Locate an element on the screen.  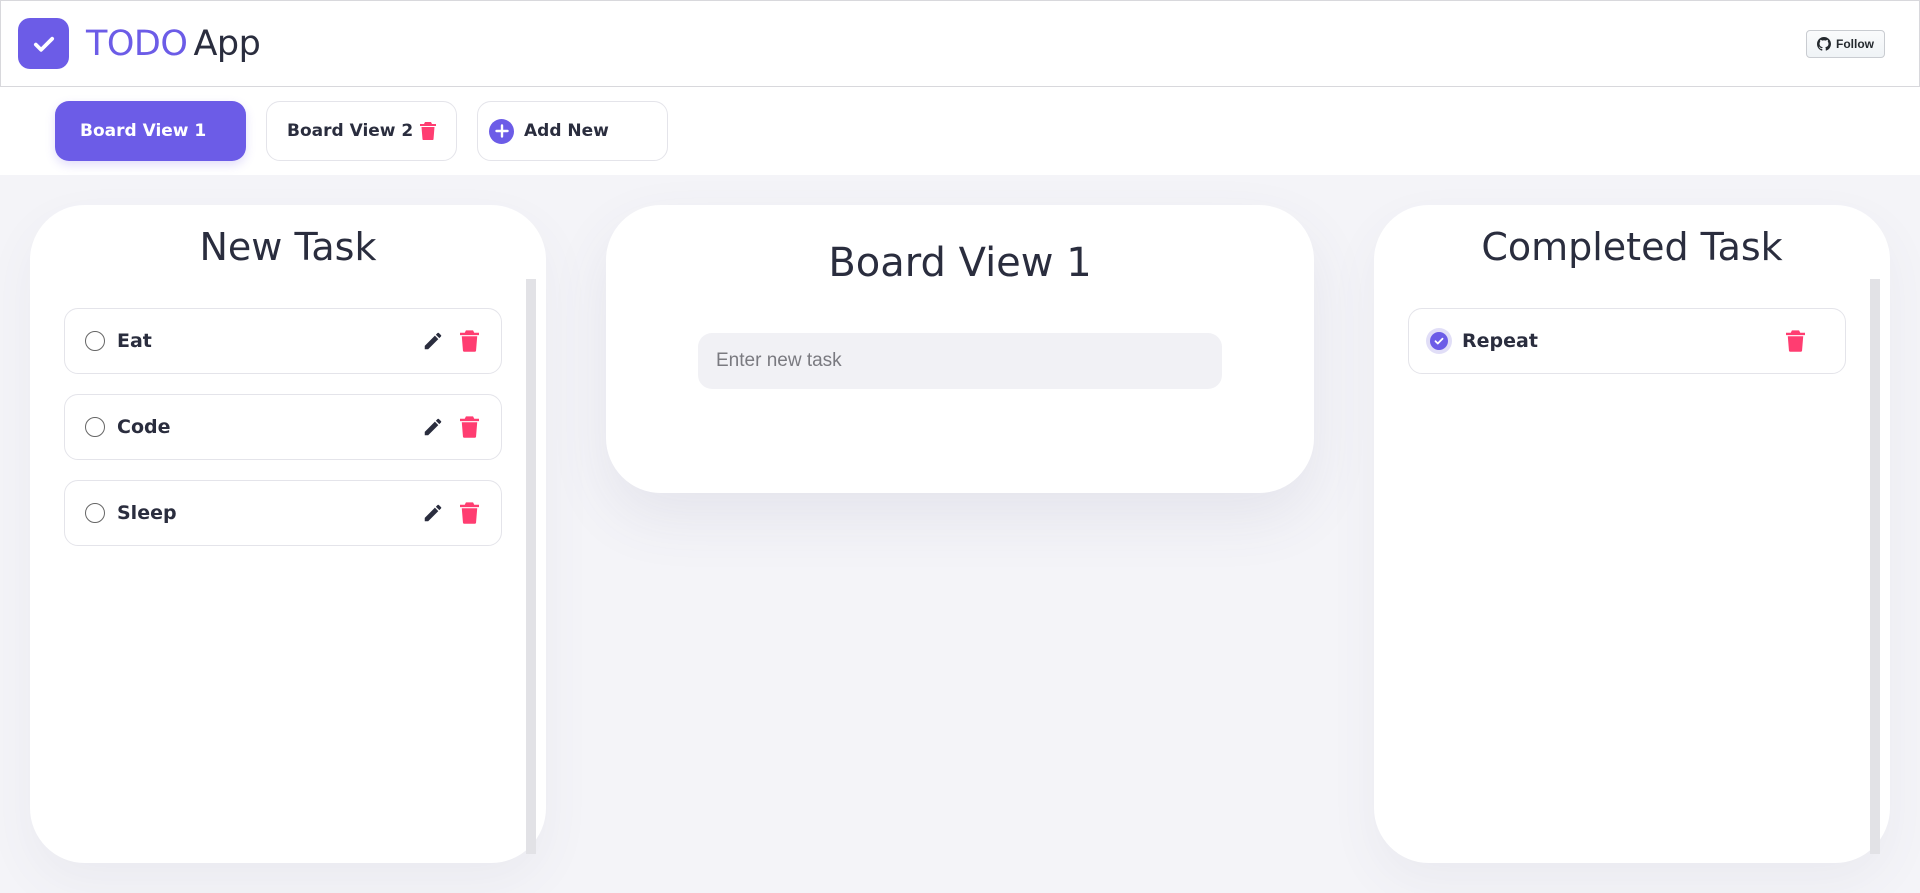
github-follow-button: Follow is located at coordinates (1845, 43).